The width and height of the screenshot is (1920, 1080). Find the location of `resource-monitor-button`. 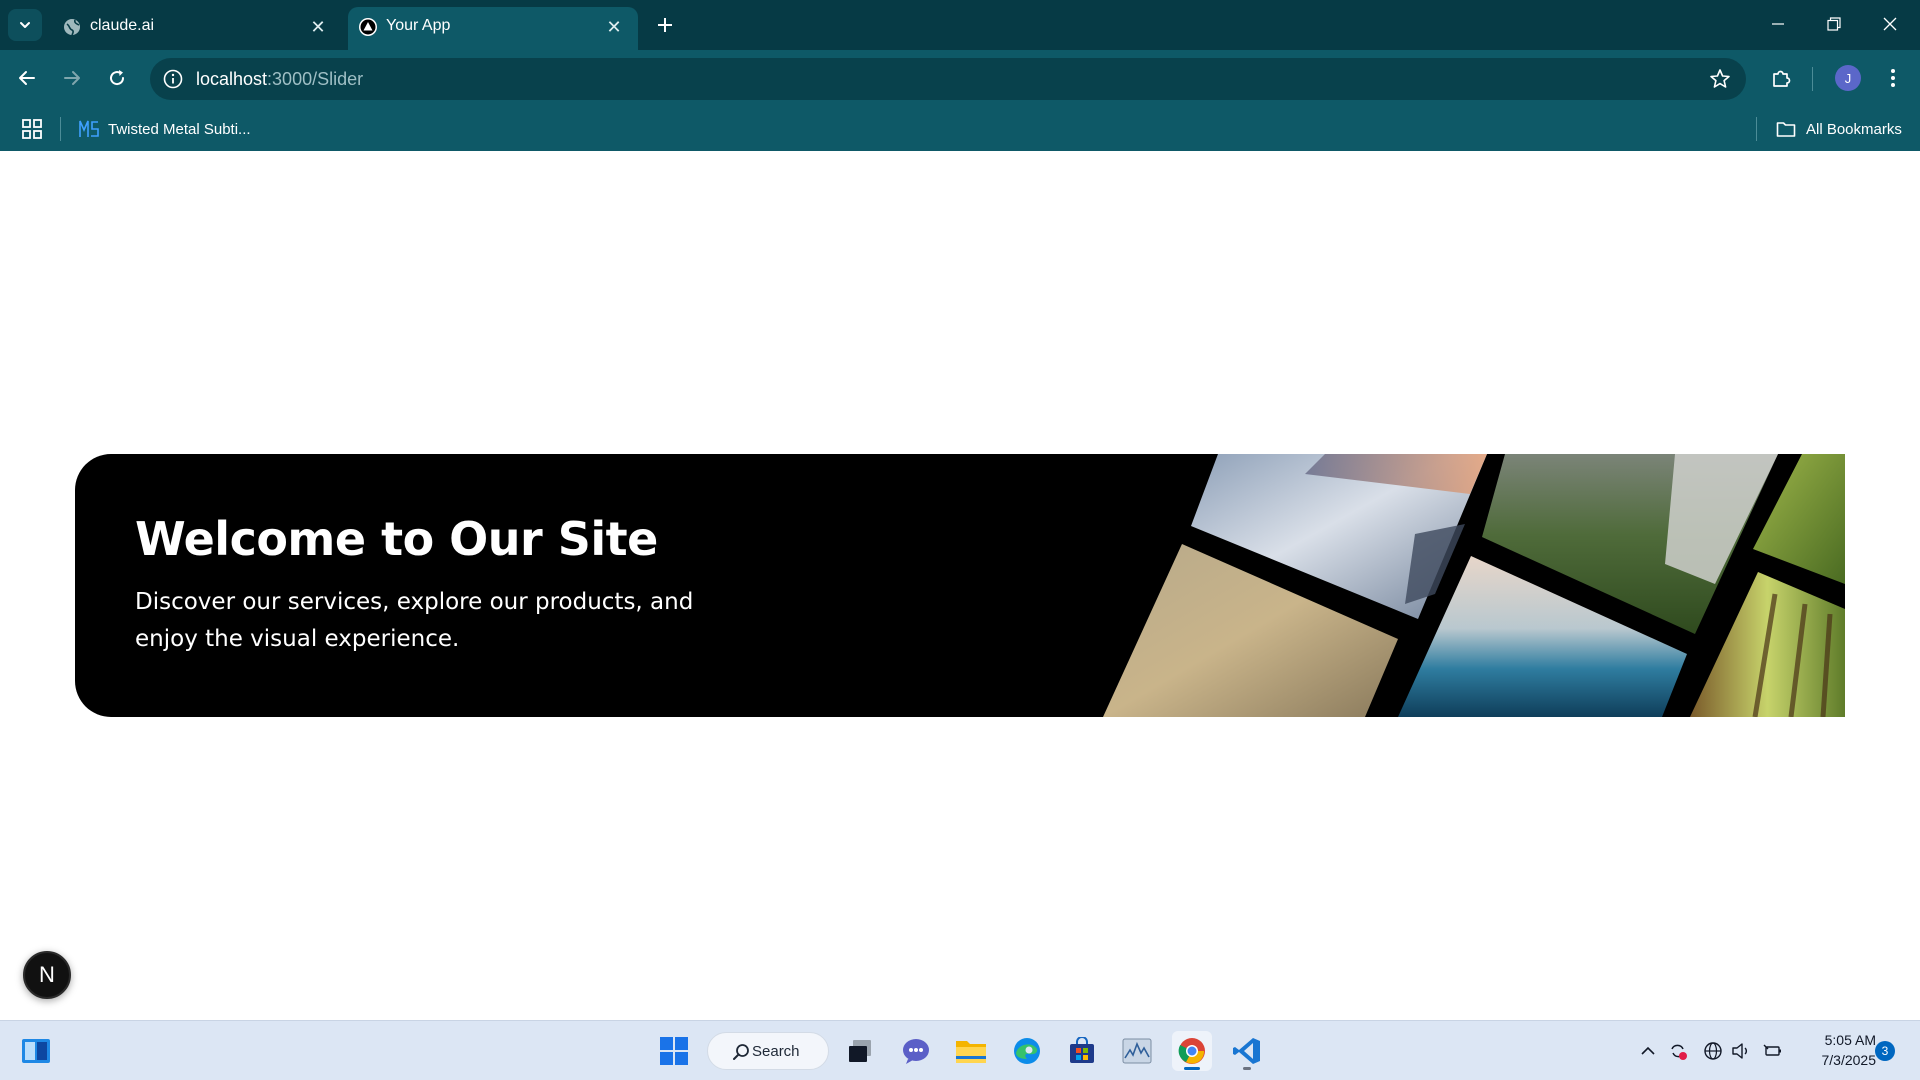

resource-monitor-button is located at coordinates (1137, 1051).